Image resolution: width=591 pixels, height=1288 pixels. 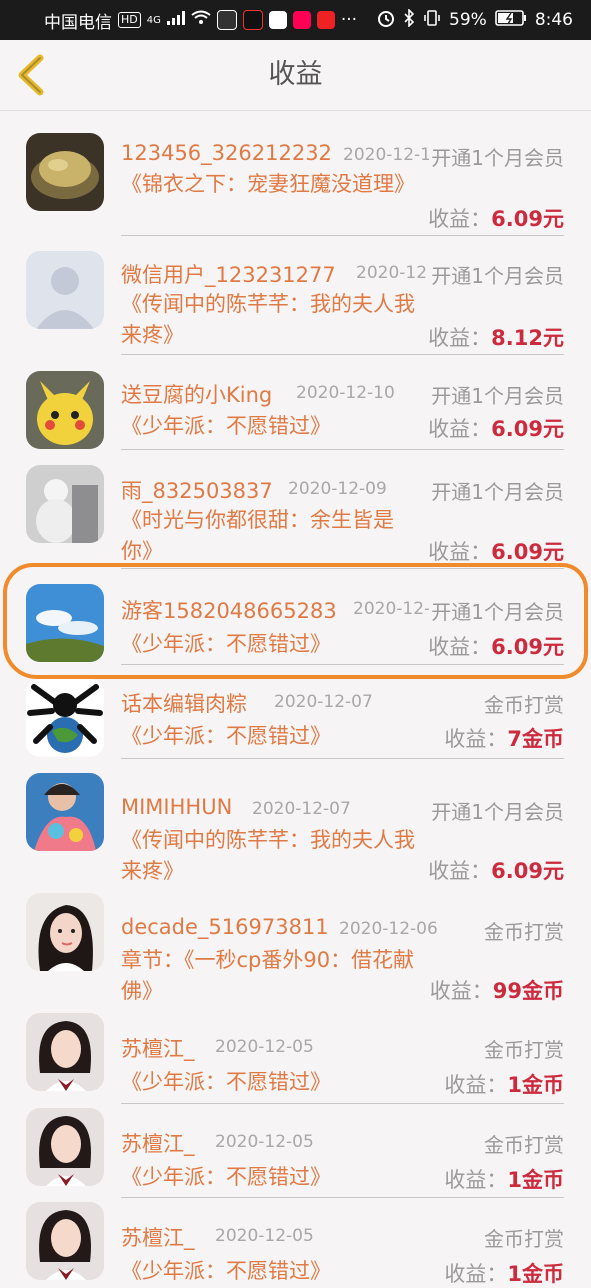 I want to click on book-title: 《锦衣之下：宠妻狂魔没道理》, so click(x=271, y=184).